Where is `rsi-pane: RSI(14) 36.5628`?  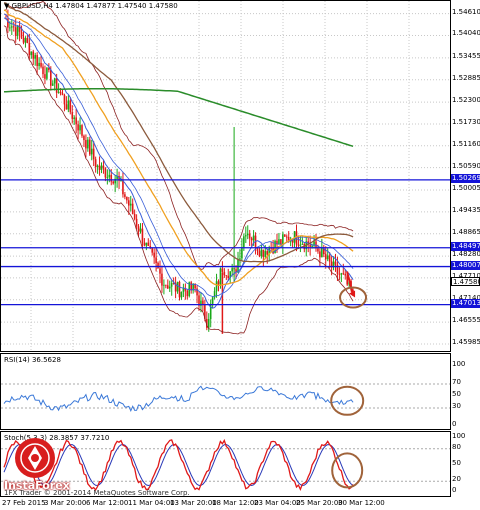 rsi-pane: RSI(14) 36.5628 is located at coordinates (225, 391).